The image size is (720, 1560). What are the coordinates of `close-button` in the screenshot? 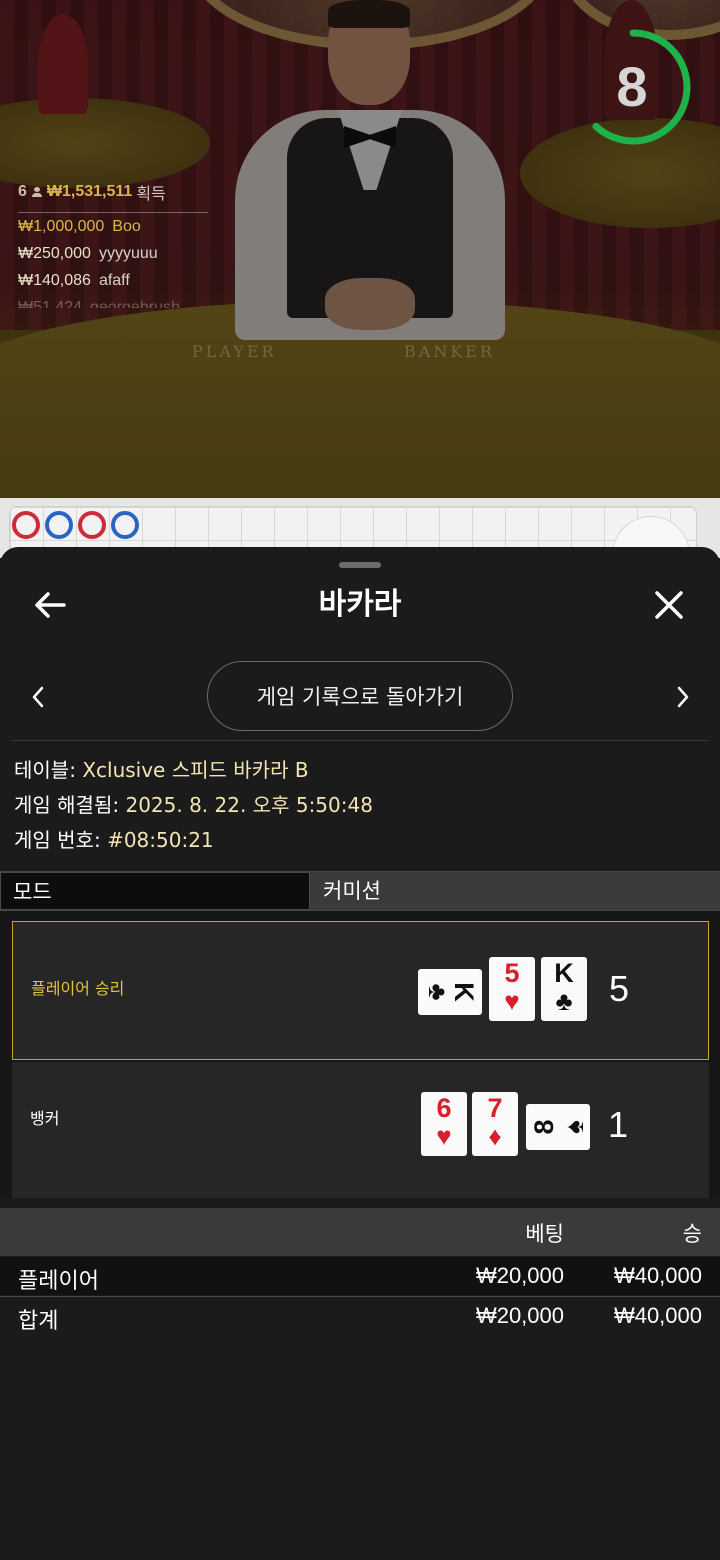 It's located at (669, 605).